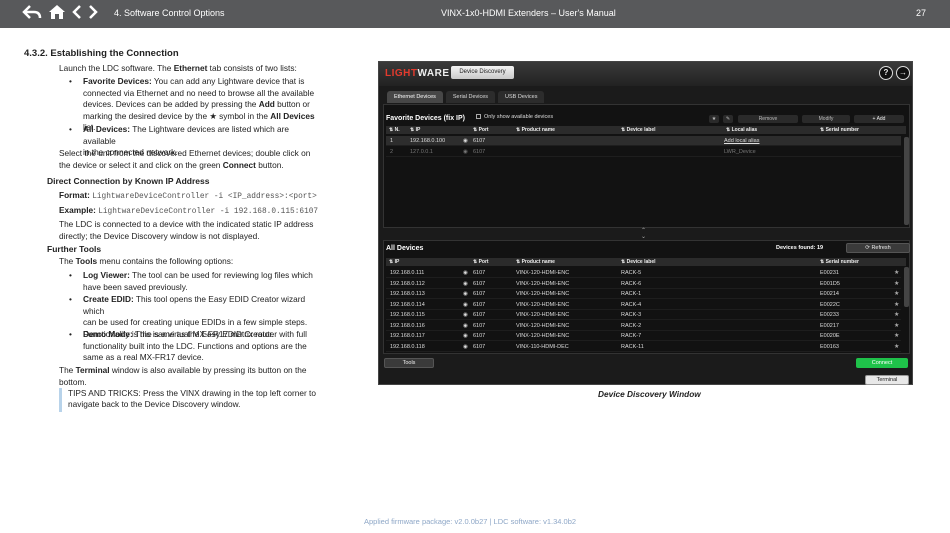  What do you see at coordinates (643, 152) in the screenshot?
I see `table-row: 2 127.0.0.1 ◉ 6107 LWR_Device` at bounding box center [643, 152].